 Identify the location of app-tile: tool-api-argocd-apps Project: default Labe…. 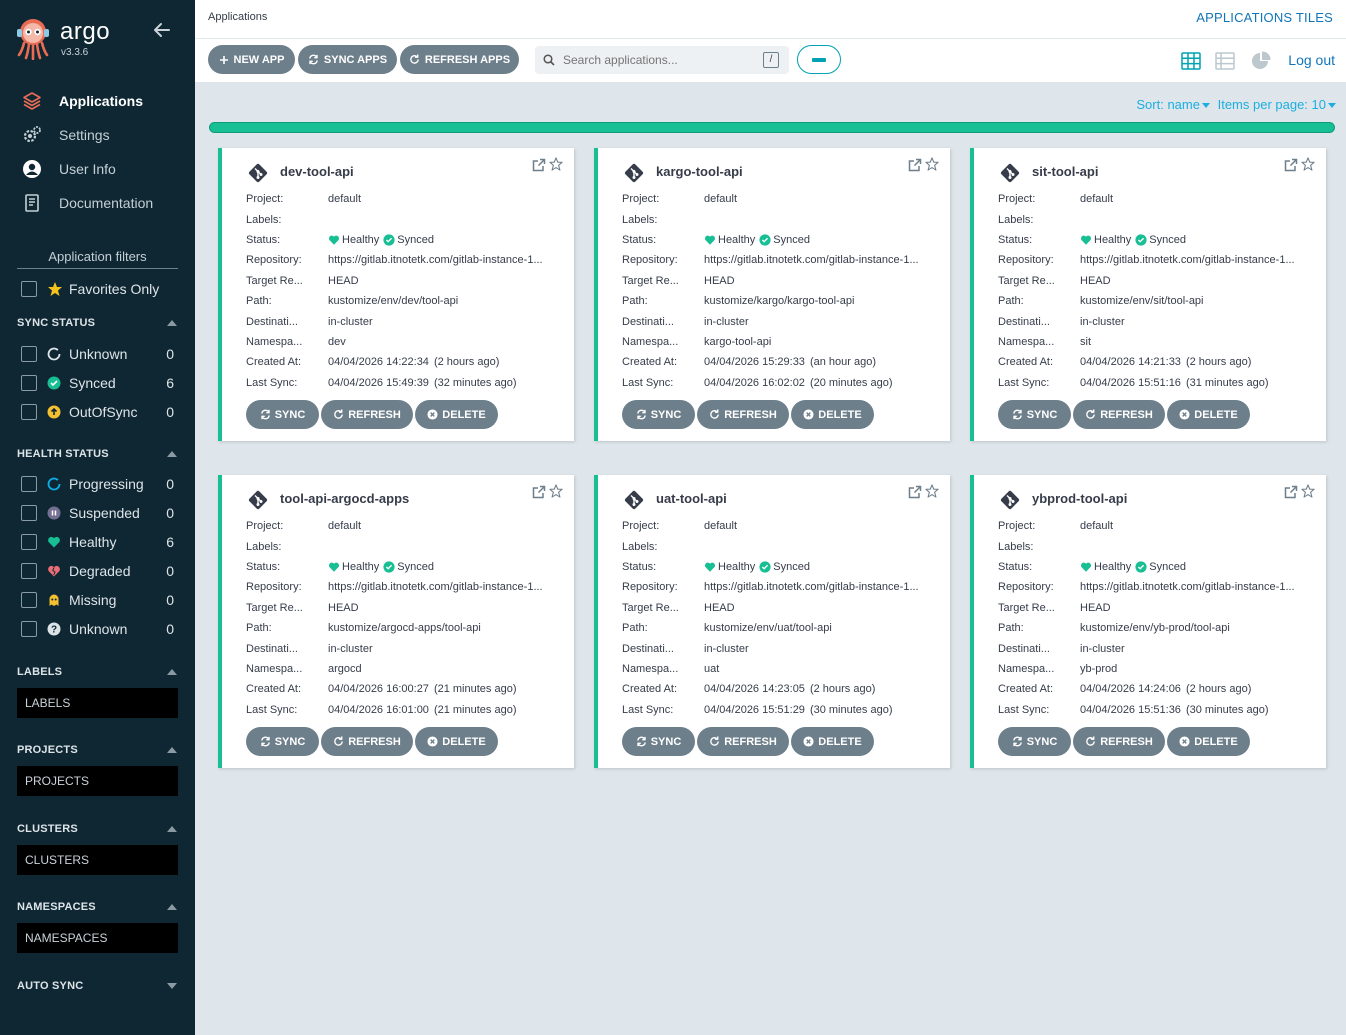
(396, 621).